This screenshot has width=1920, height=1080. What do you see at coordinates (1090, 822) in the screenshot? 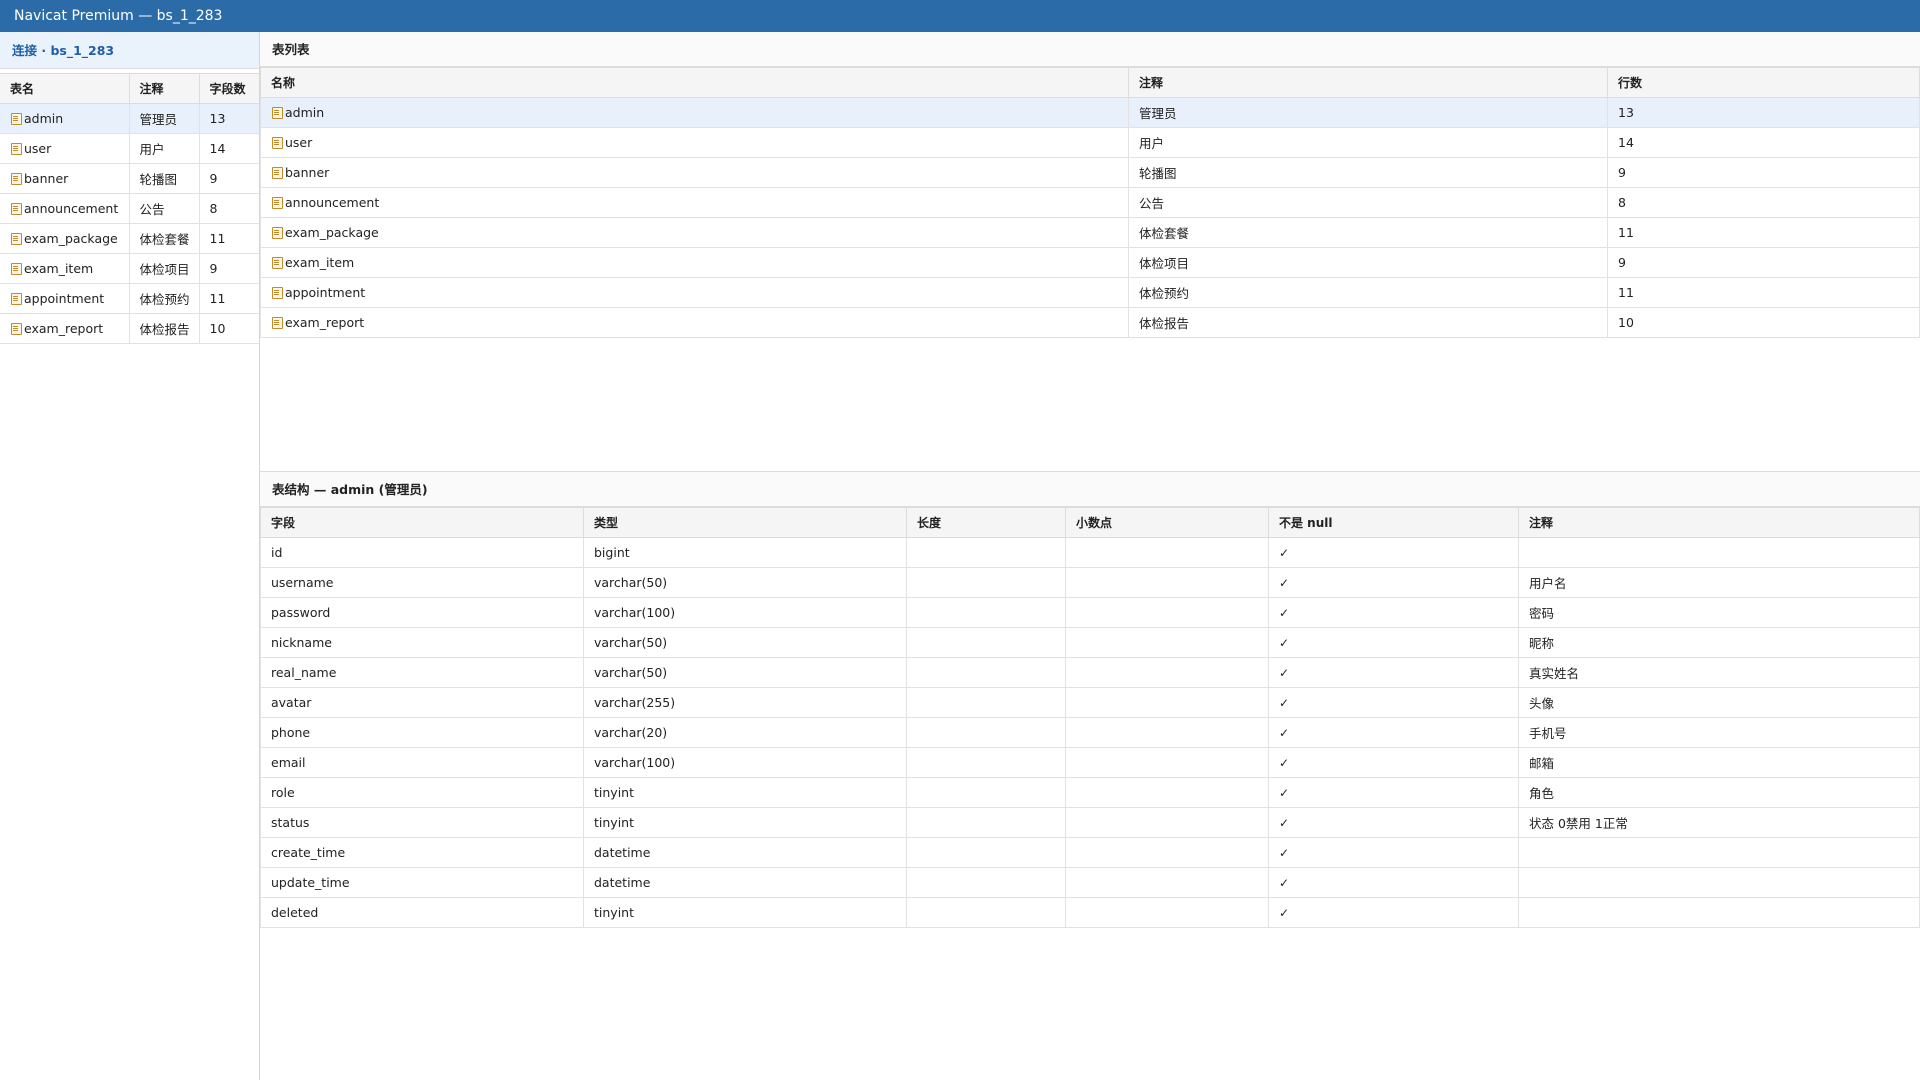
I see `structure-row: status tinyint ✓ 状态 0禁用 1正常` at bounding box center [1090, 822].